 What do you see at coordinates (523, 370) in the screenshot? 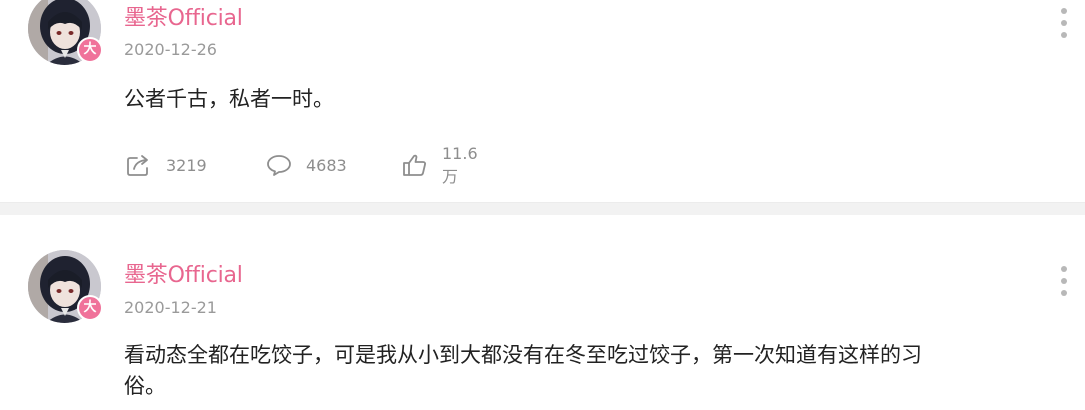
I see `post-content: 看动态全都在吃饺子，可是我从小到大都没有在冬至吃过饺子，第一次知道有这样的习俗。` at bounding box center [523, 370].